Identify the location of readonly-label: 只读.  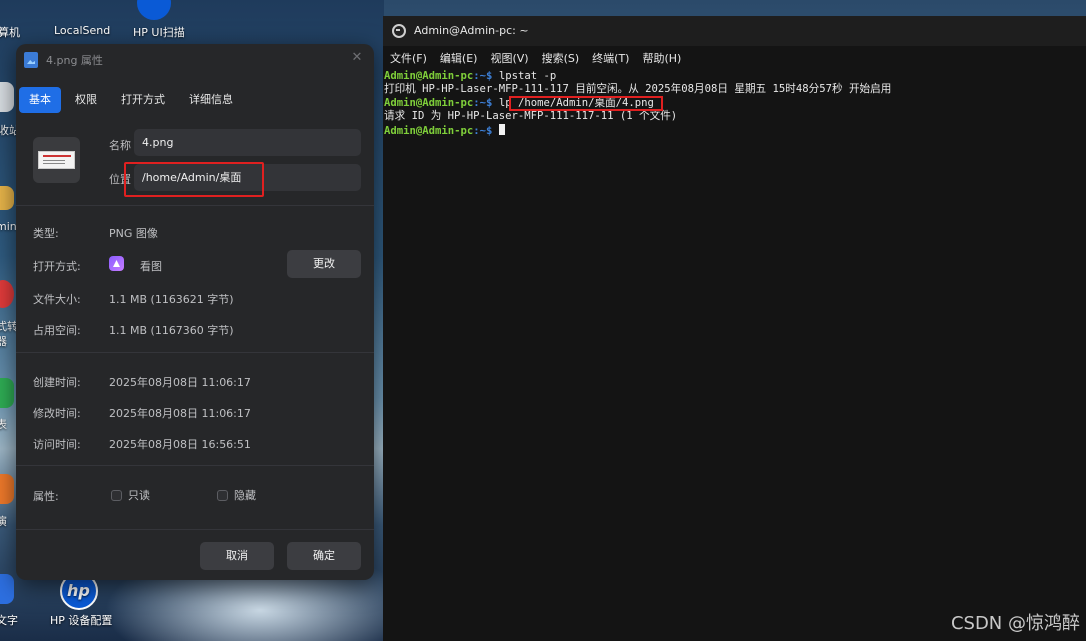
(139, 495).